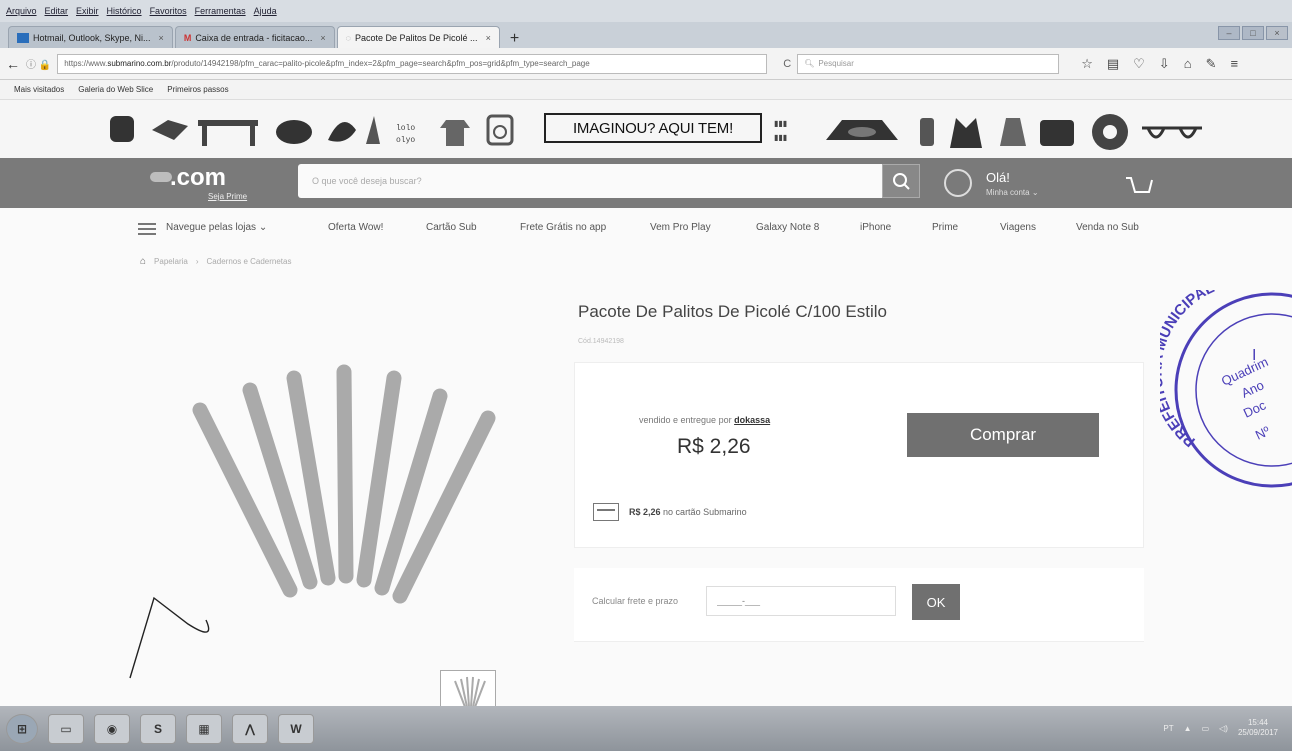 Image resolution: width=1292 pixels, height=751 pixels. What do you see at coordinates (1188, 728) in the screenshot?
I see `tray-arrow-icon: ▲` at bounding box center [1188, 728].